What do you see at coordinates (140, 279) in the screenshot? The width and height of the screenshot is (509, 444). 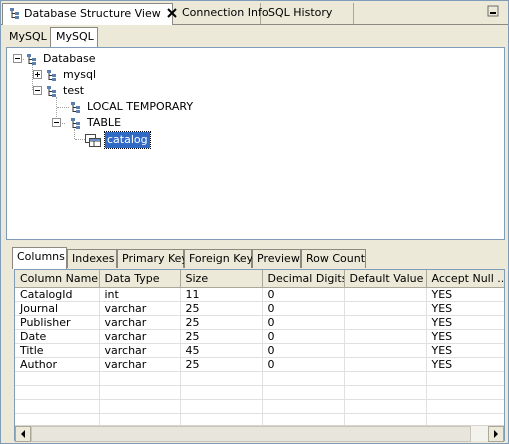 I see `column-header: Data Type` at bounding box center [140, 279].